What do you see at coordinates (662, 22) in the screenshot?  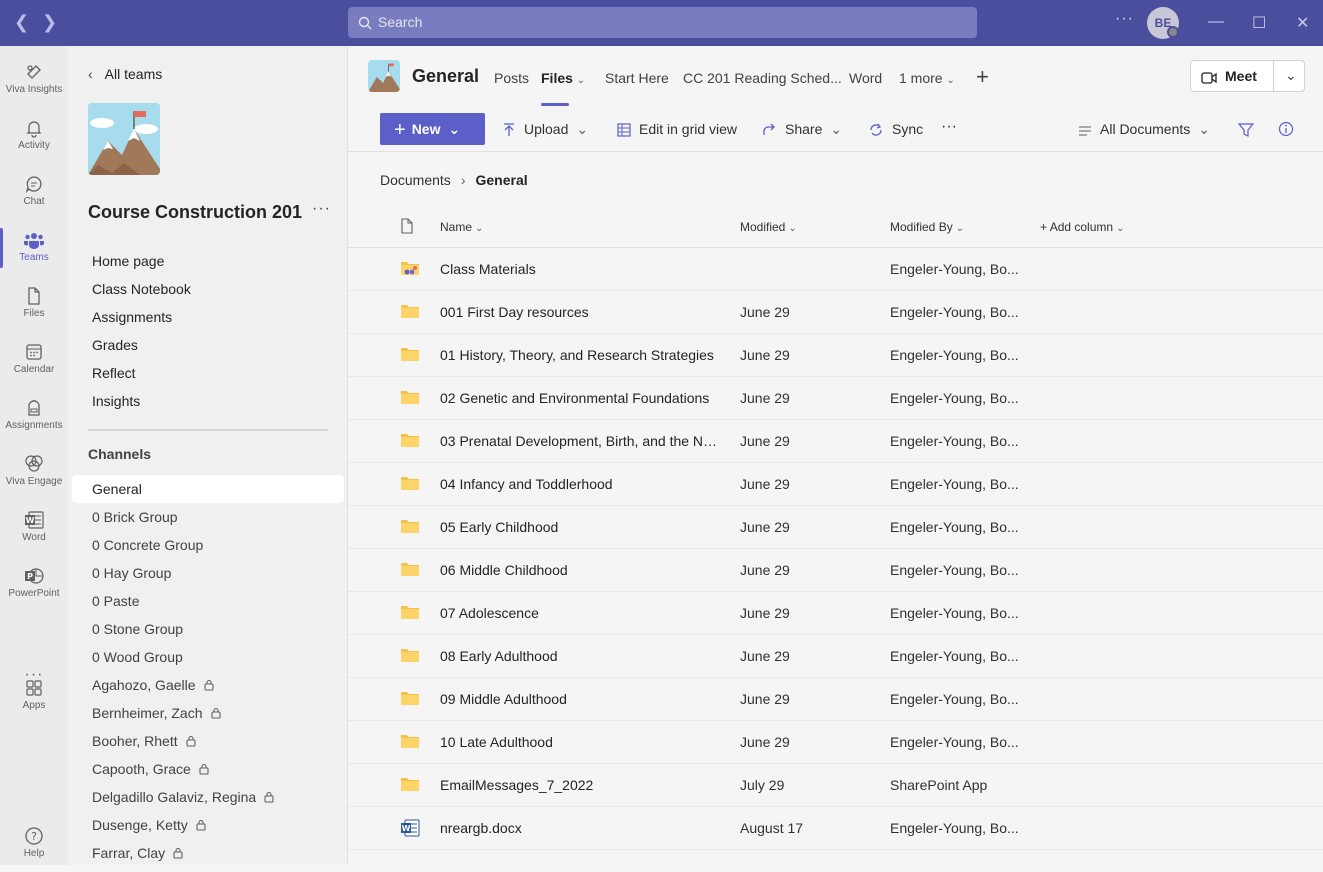 I see `search-box: Search` at bounding box center [662, 22].